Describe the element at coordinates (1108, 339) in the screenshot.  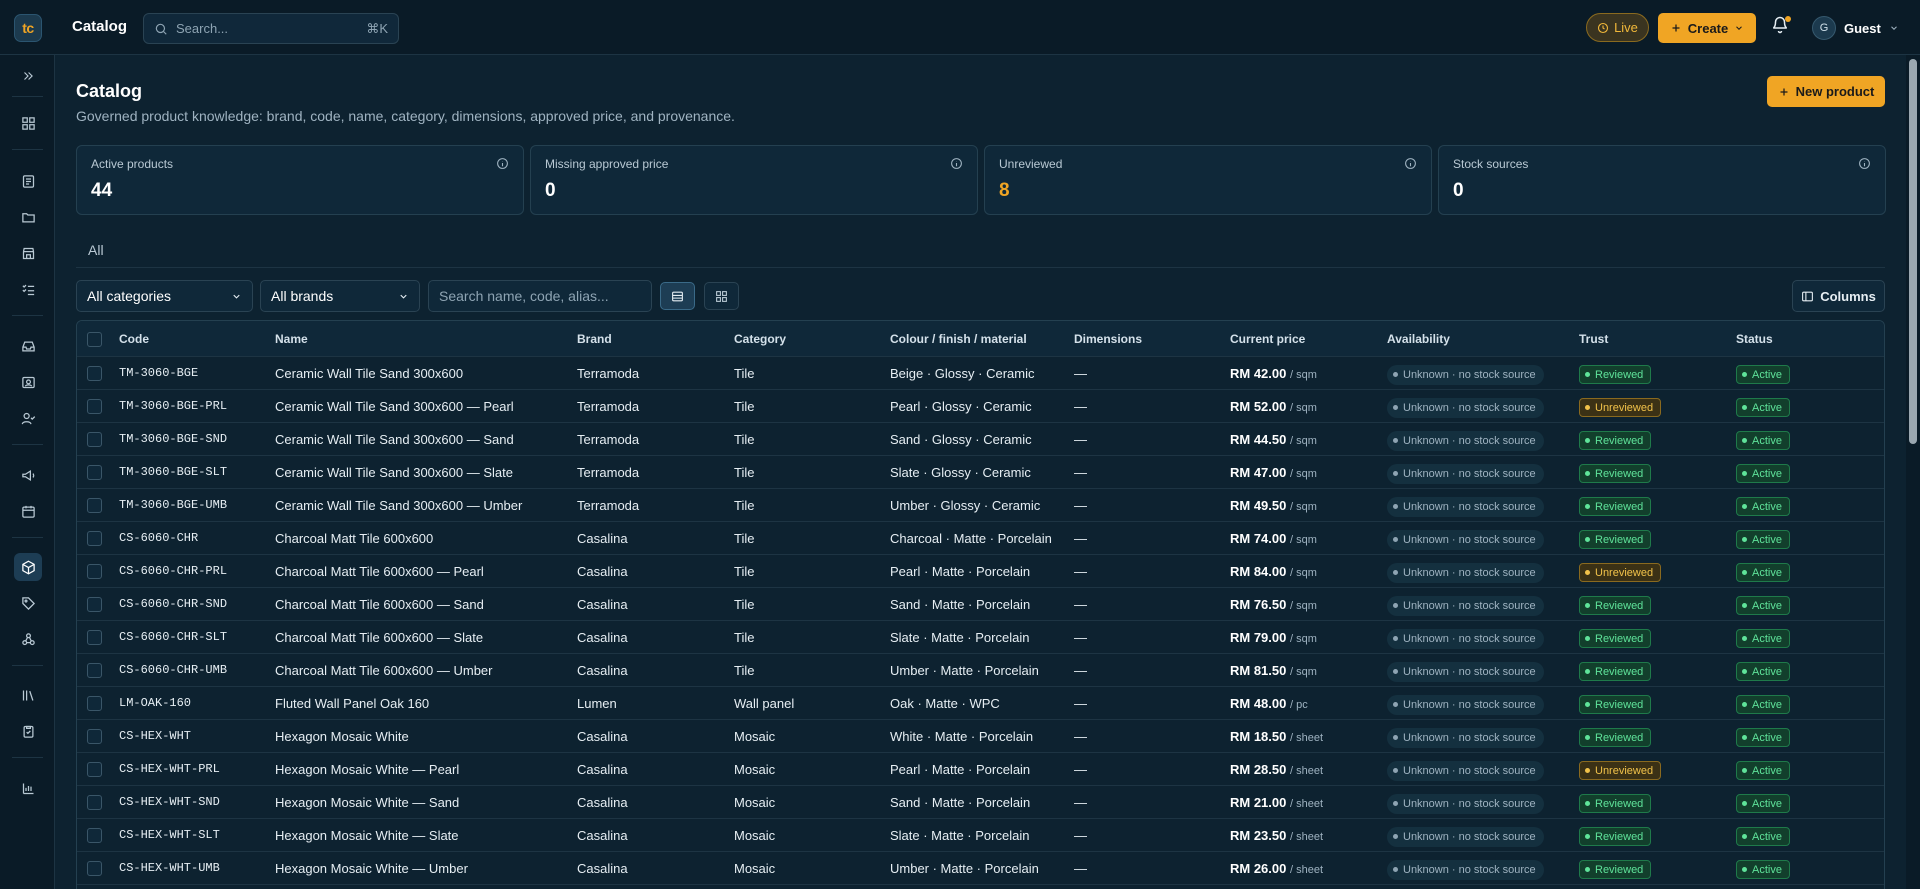
I see `header-dimensions: Dimensions` at that location.